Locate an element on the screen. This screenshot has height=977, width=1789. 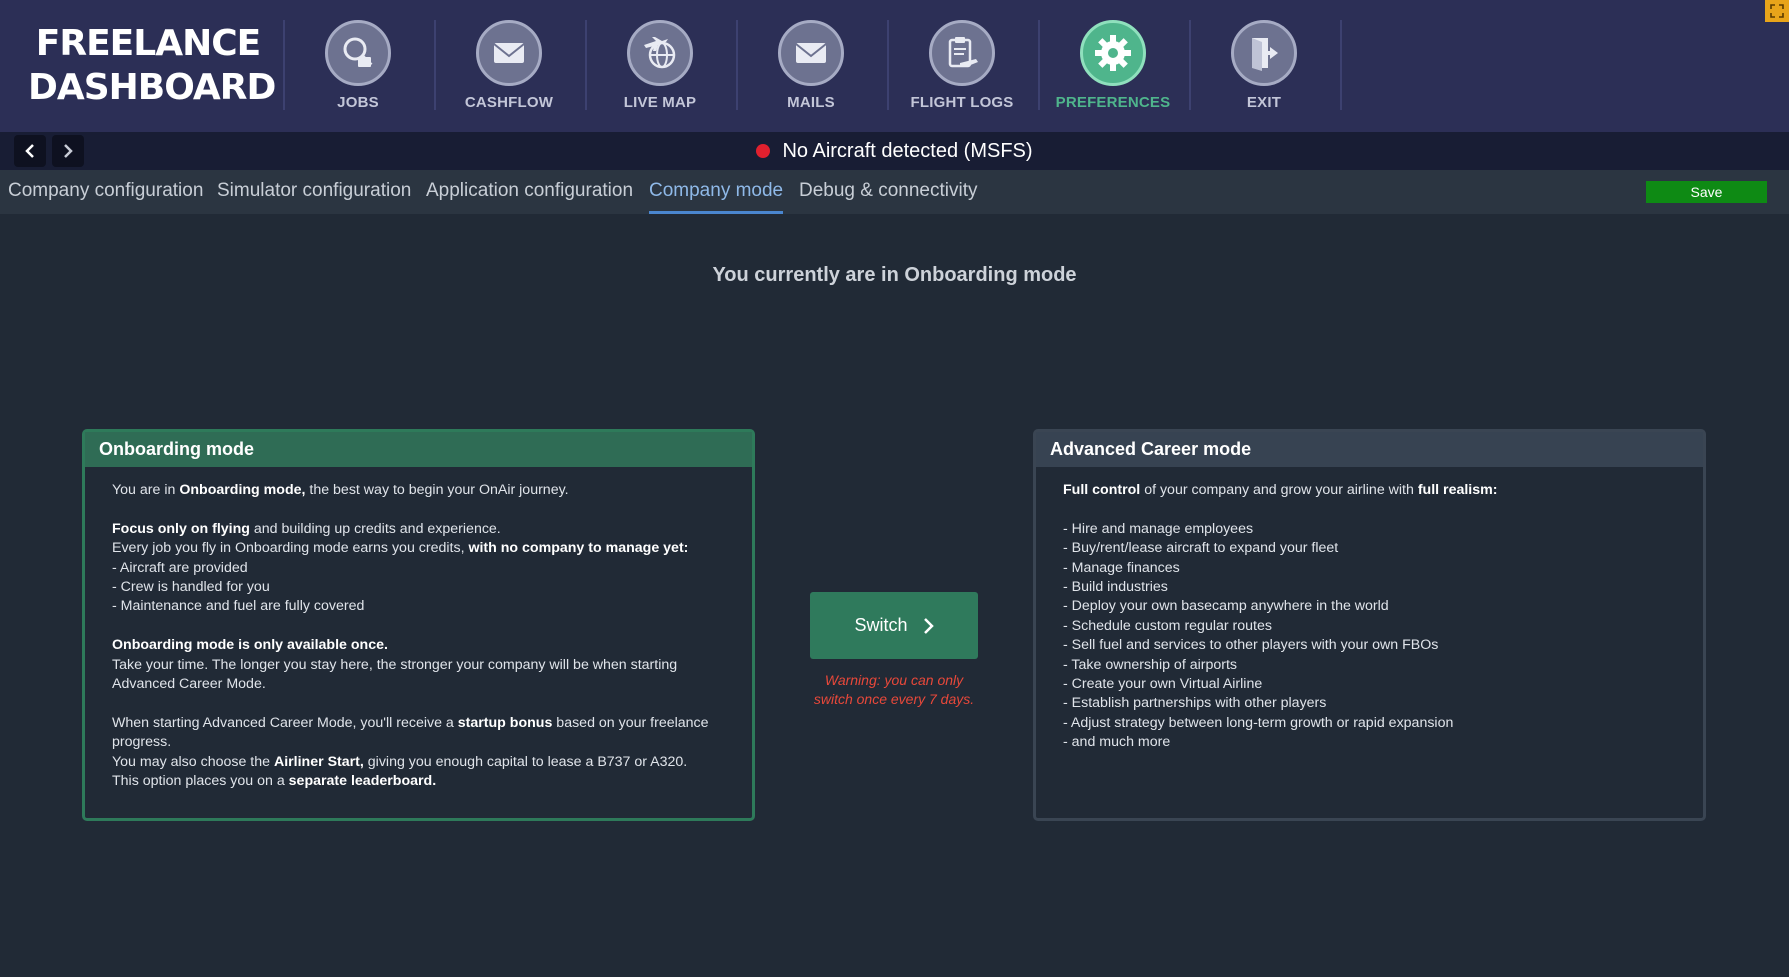
globe-plane-icon is located at coordinates (660, 53).